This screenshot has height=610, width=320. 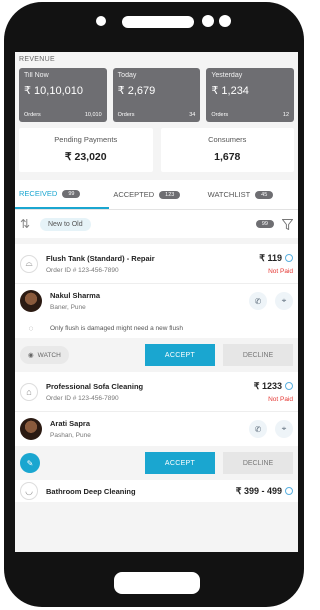 I want to click on home-button, so click(x=157, y=583).